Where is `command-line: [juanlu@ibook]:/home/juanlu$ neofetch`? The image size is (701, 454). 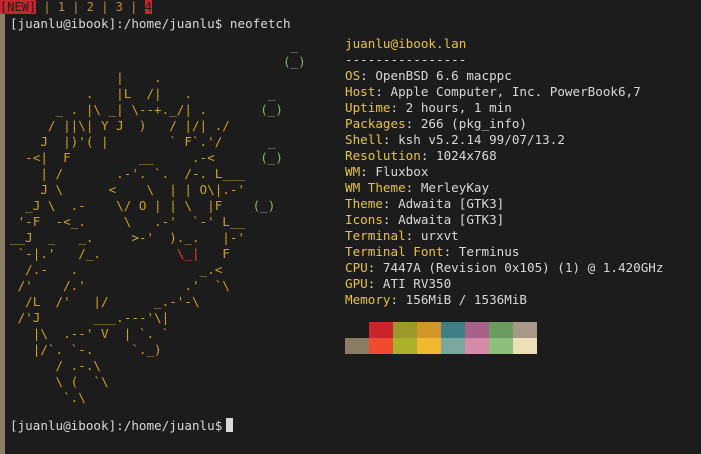 command-line: [juanlu@ibook]:/home/juanlu$ neofetch is located at coordinates (150, 24).